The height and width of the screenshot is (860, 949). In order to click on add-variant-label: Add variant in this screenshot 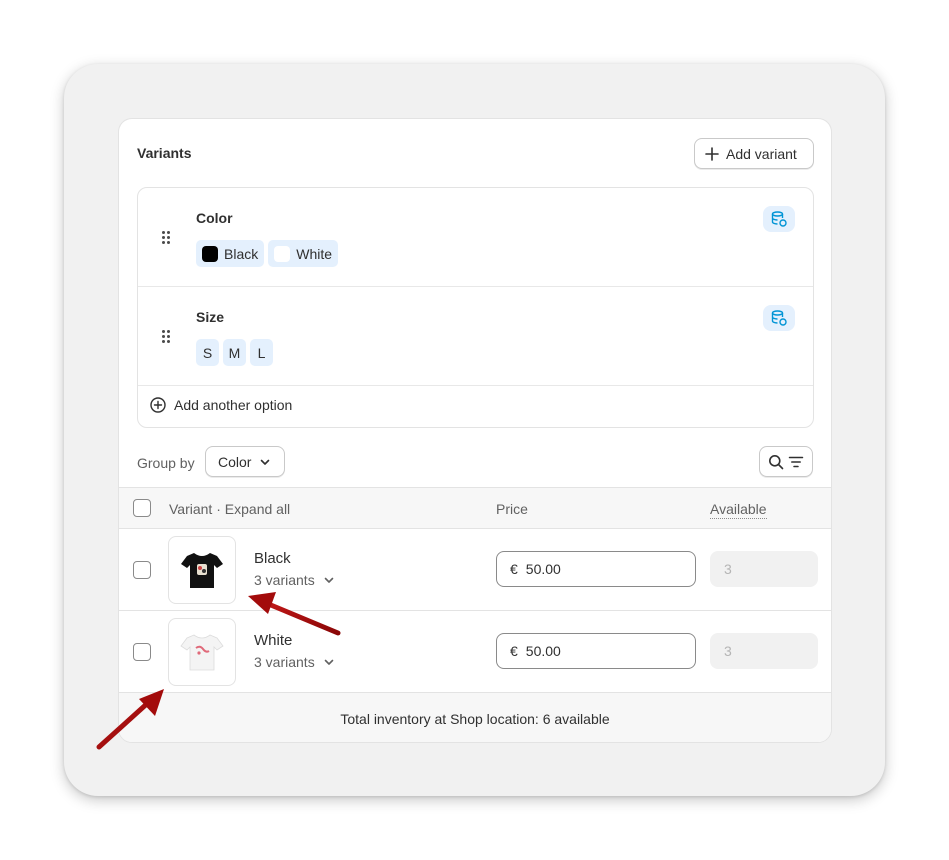, I will do `click(761, 153)`.